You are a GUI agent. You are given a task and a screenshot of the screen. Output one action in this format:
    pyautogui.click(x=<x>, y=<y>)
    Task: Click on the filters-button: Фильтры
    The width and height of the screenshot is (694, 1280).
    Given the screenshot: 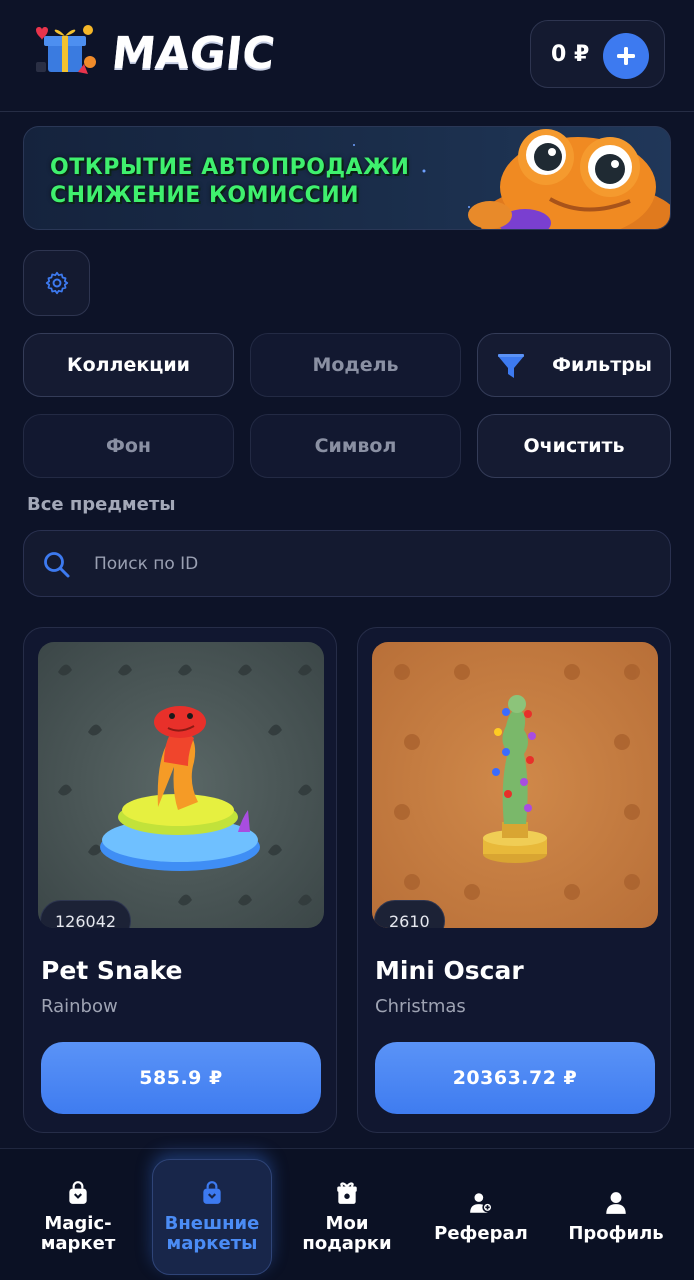 What is the action you would take?
    pyautogui.click(x=574, y=365)
    